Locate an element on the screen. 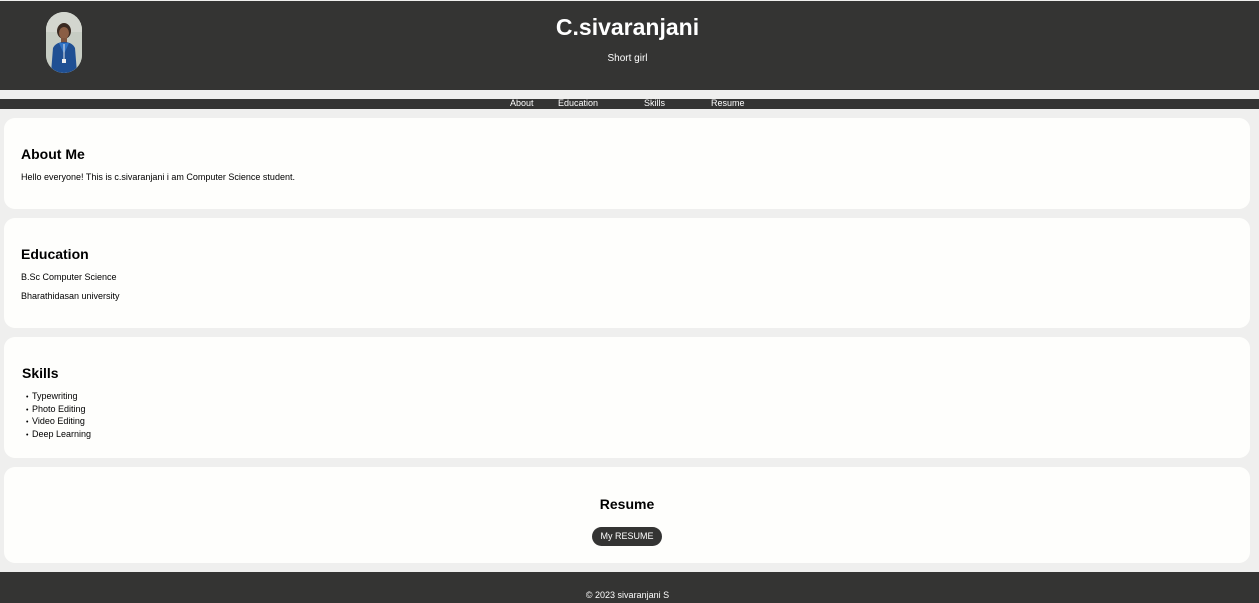 This screenshot has width=1259, height=603. education-university: Bharathidasan university is located at coordinates (70, 296).